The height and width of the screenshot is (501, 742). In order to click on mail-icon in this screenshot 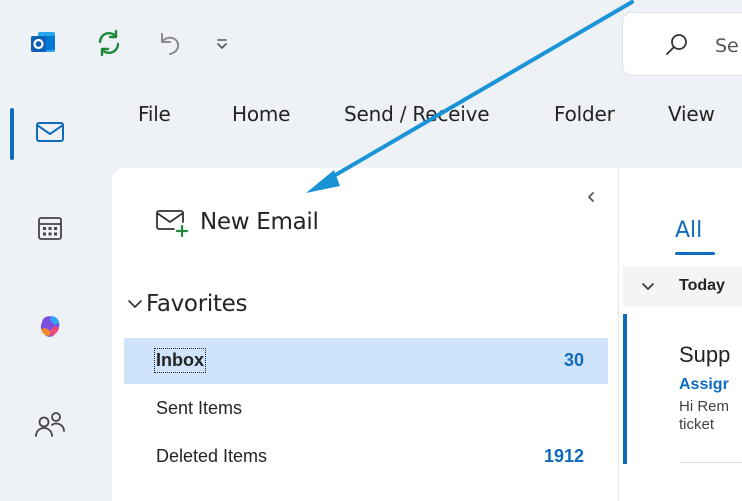, I will do `click(50, 134)`.